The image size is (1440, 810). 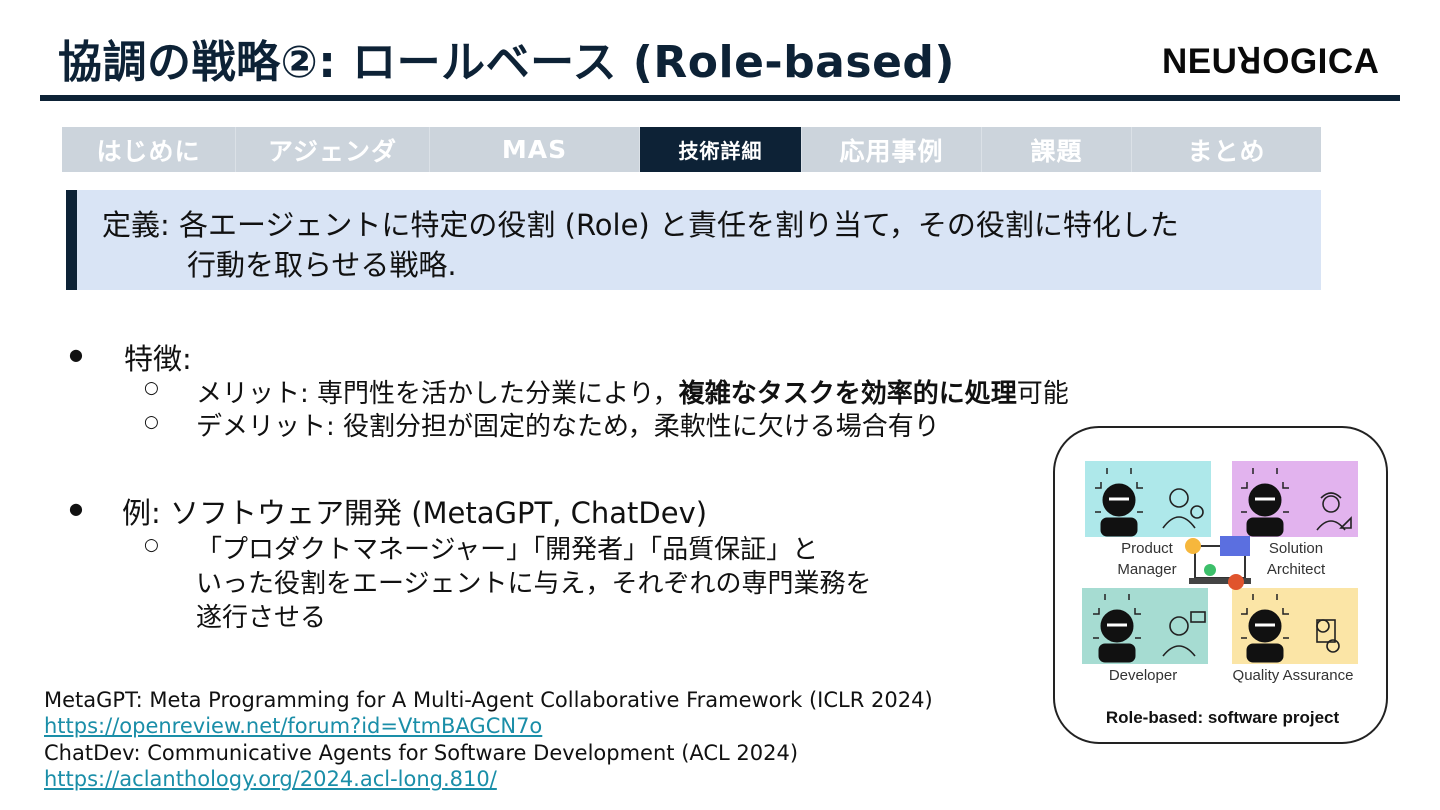 I want to click on tab-mas: MAS, so click(x=535, y=149).